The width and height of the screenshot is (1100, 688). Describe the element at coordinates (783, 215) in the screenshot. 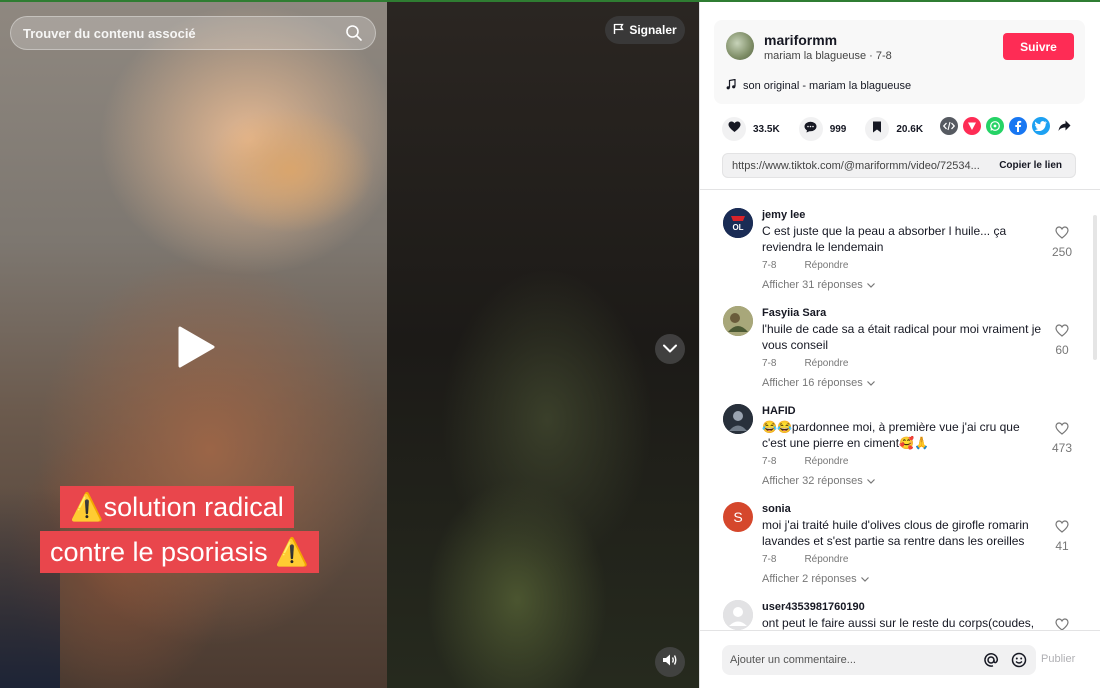

I see `comment-username: jemy lee` at that location.